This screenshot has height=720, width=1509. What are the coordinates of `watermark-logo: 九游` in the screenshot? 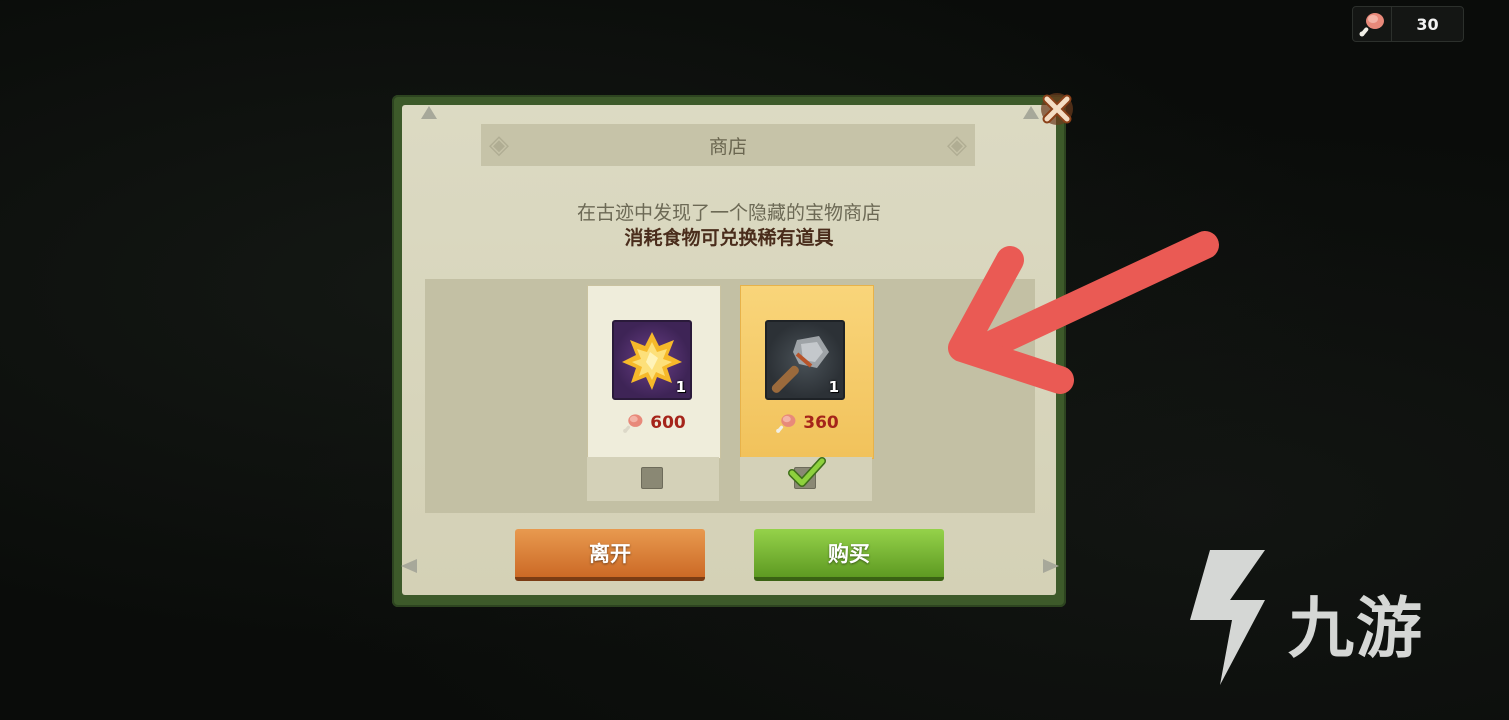 It's located at (1320, 620).